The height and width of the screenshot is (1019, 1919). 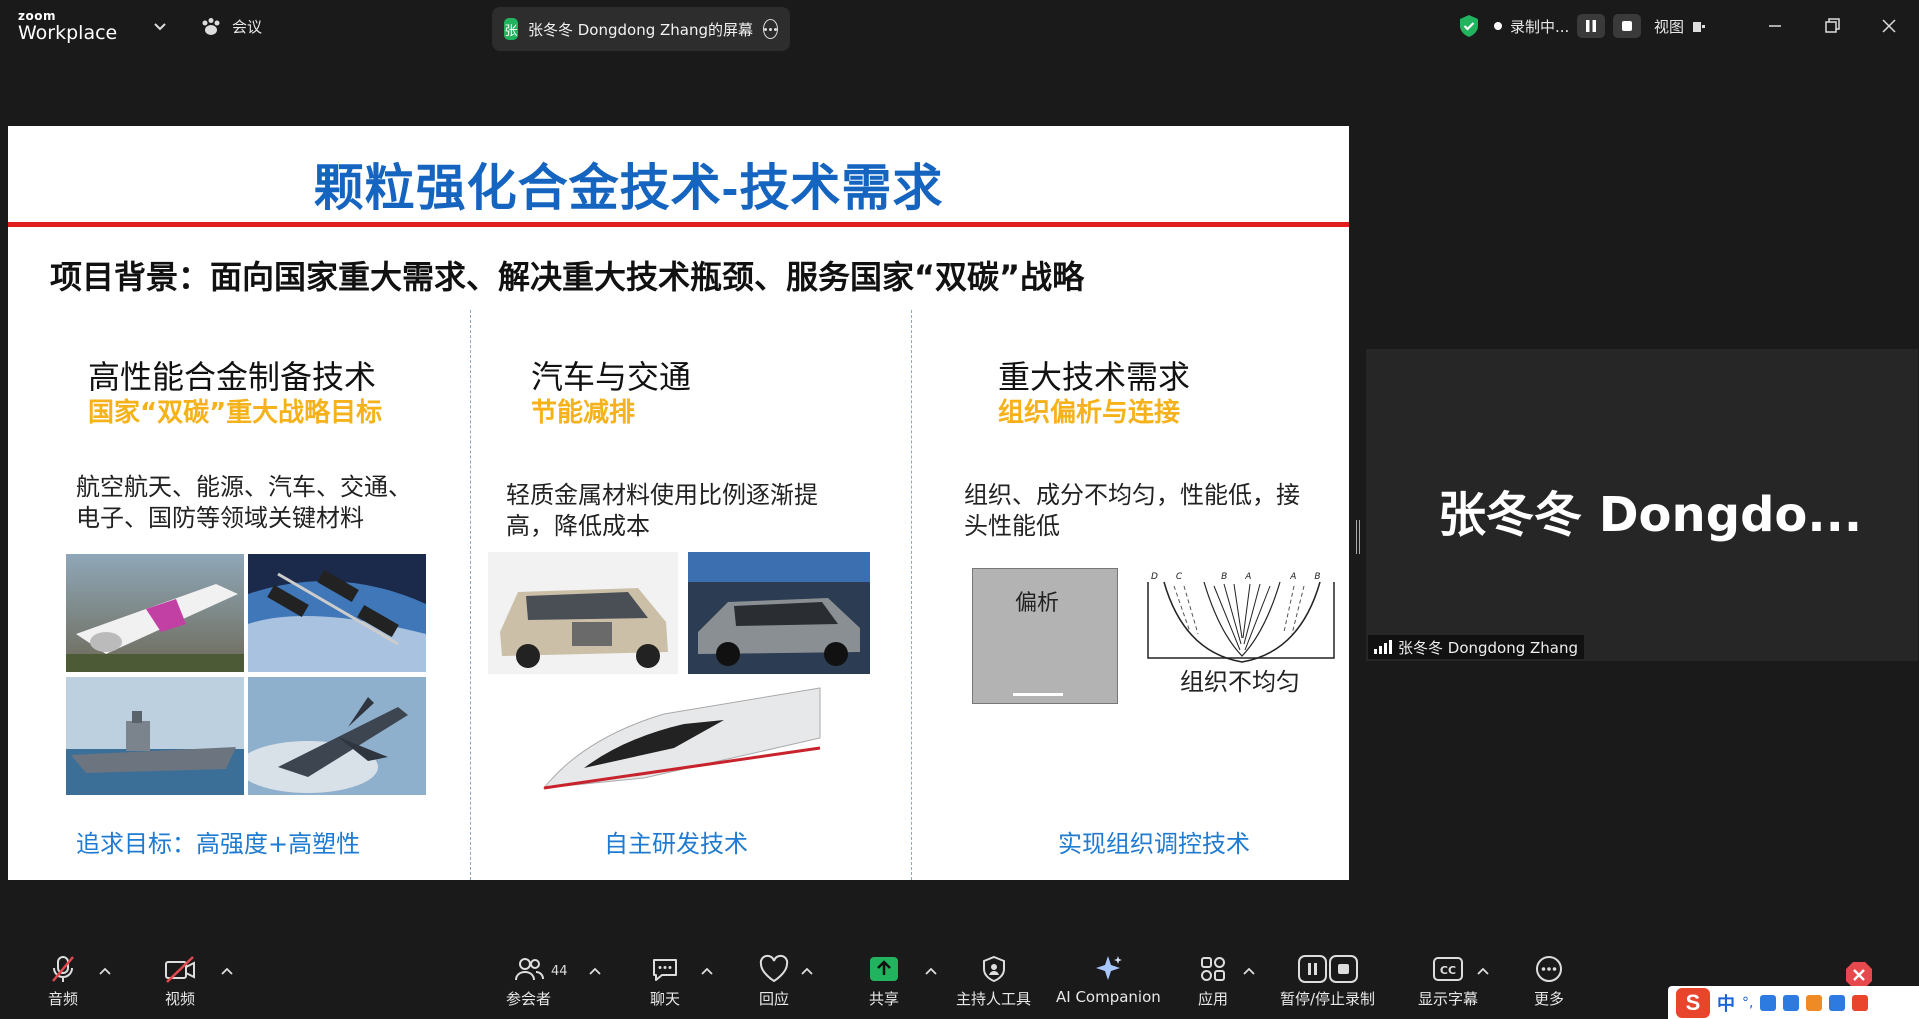 I want to click on sparkle-icon, so click(x=1109, y=968).